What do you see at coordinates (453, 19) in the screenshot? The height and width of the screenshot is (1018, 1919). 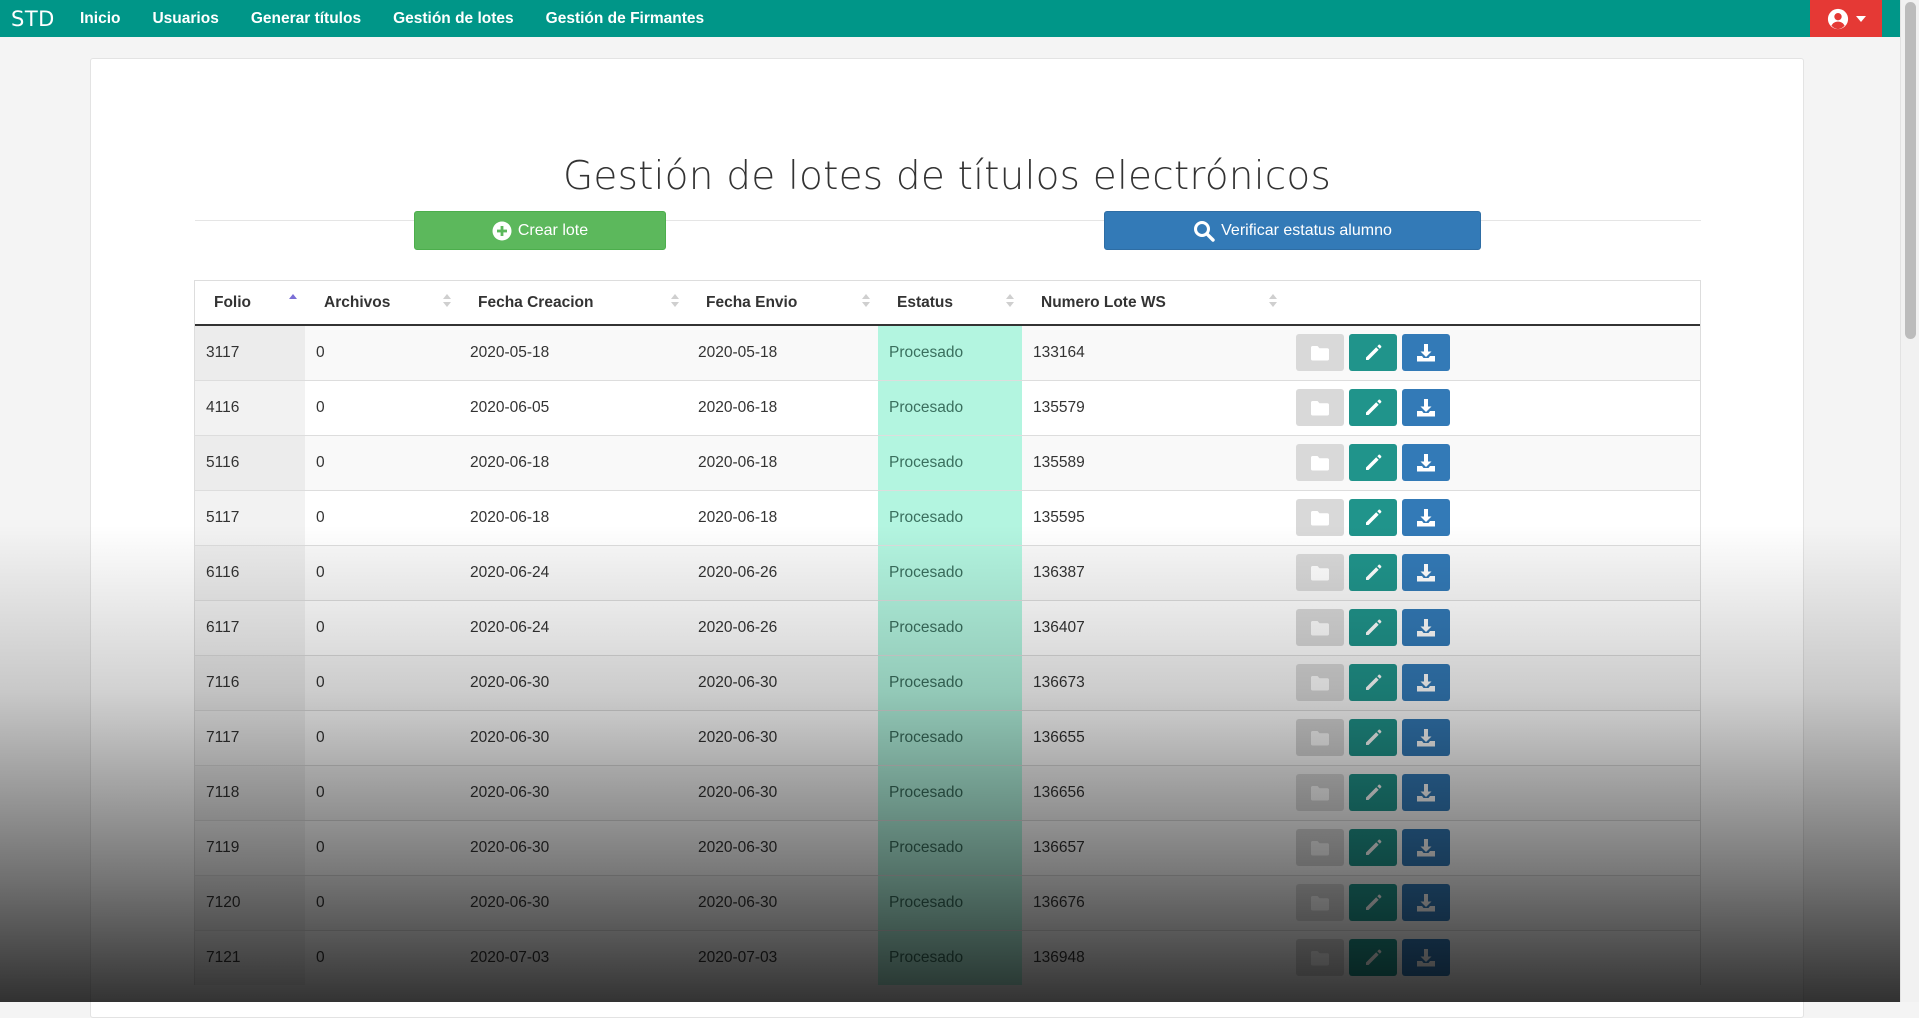 I see `nav-item-gestion-lotes: Gestión de lotes` at bounding box center [453, 19].